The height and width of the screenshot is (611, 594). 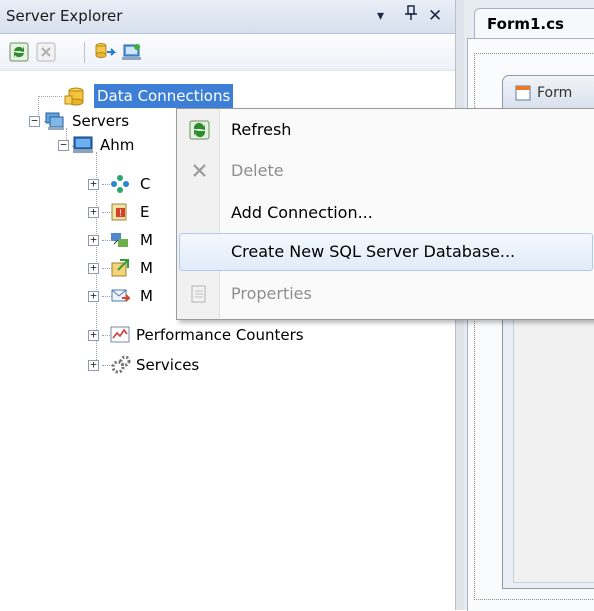 I want to click on tree-node-label: C, so click(x=145, y=184).